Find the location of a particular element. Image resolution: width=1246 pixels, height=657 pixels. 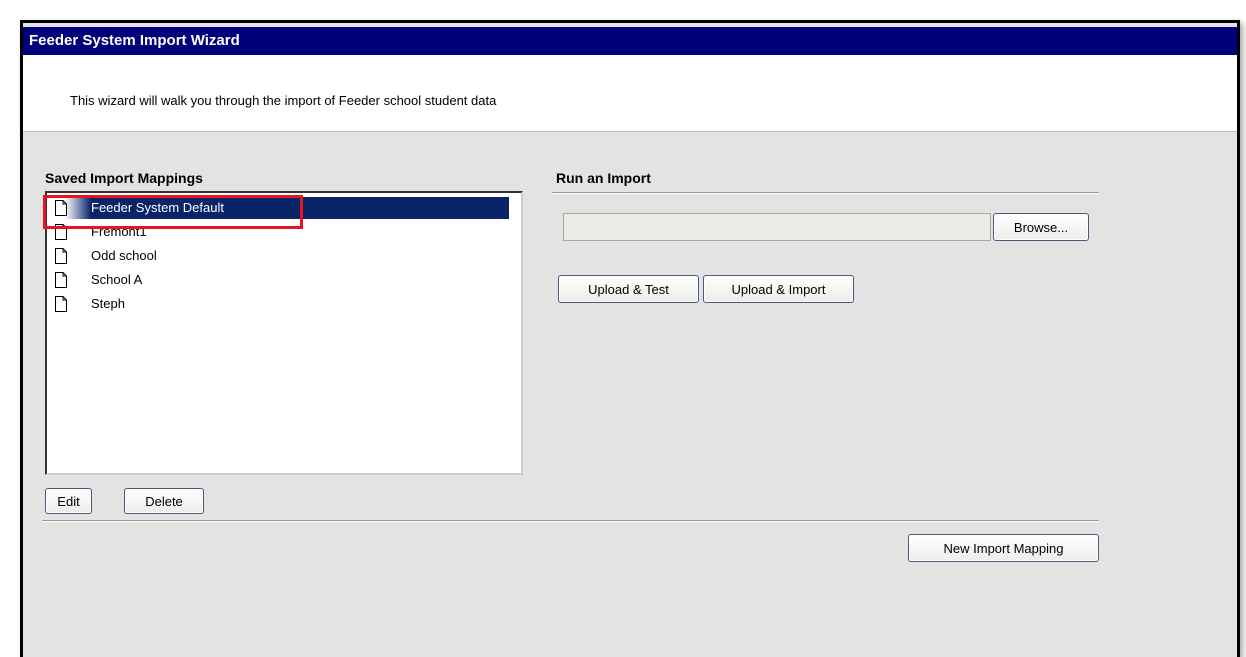

list-item-label: Steph is located at coordinates (108, 303).